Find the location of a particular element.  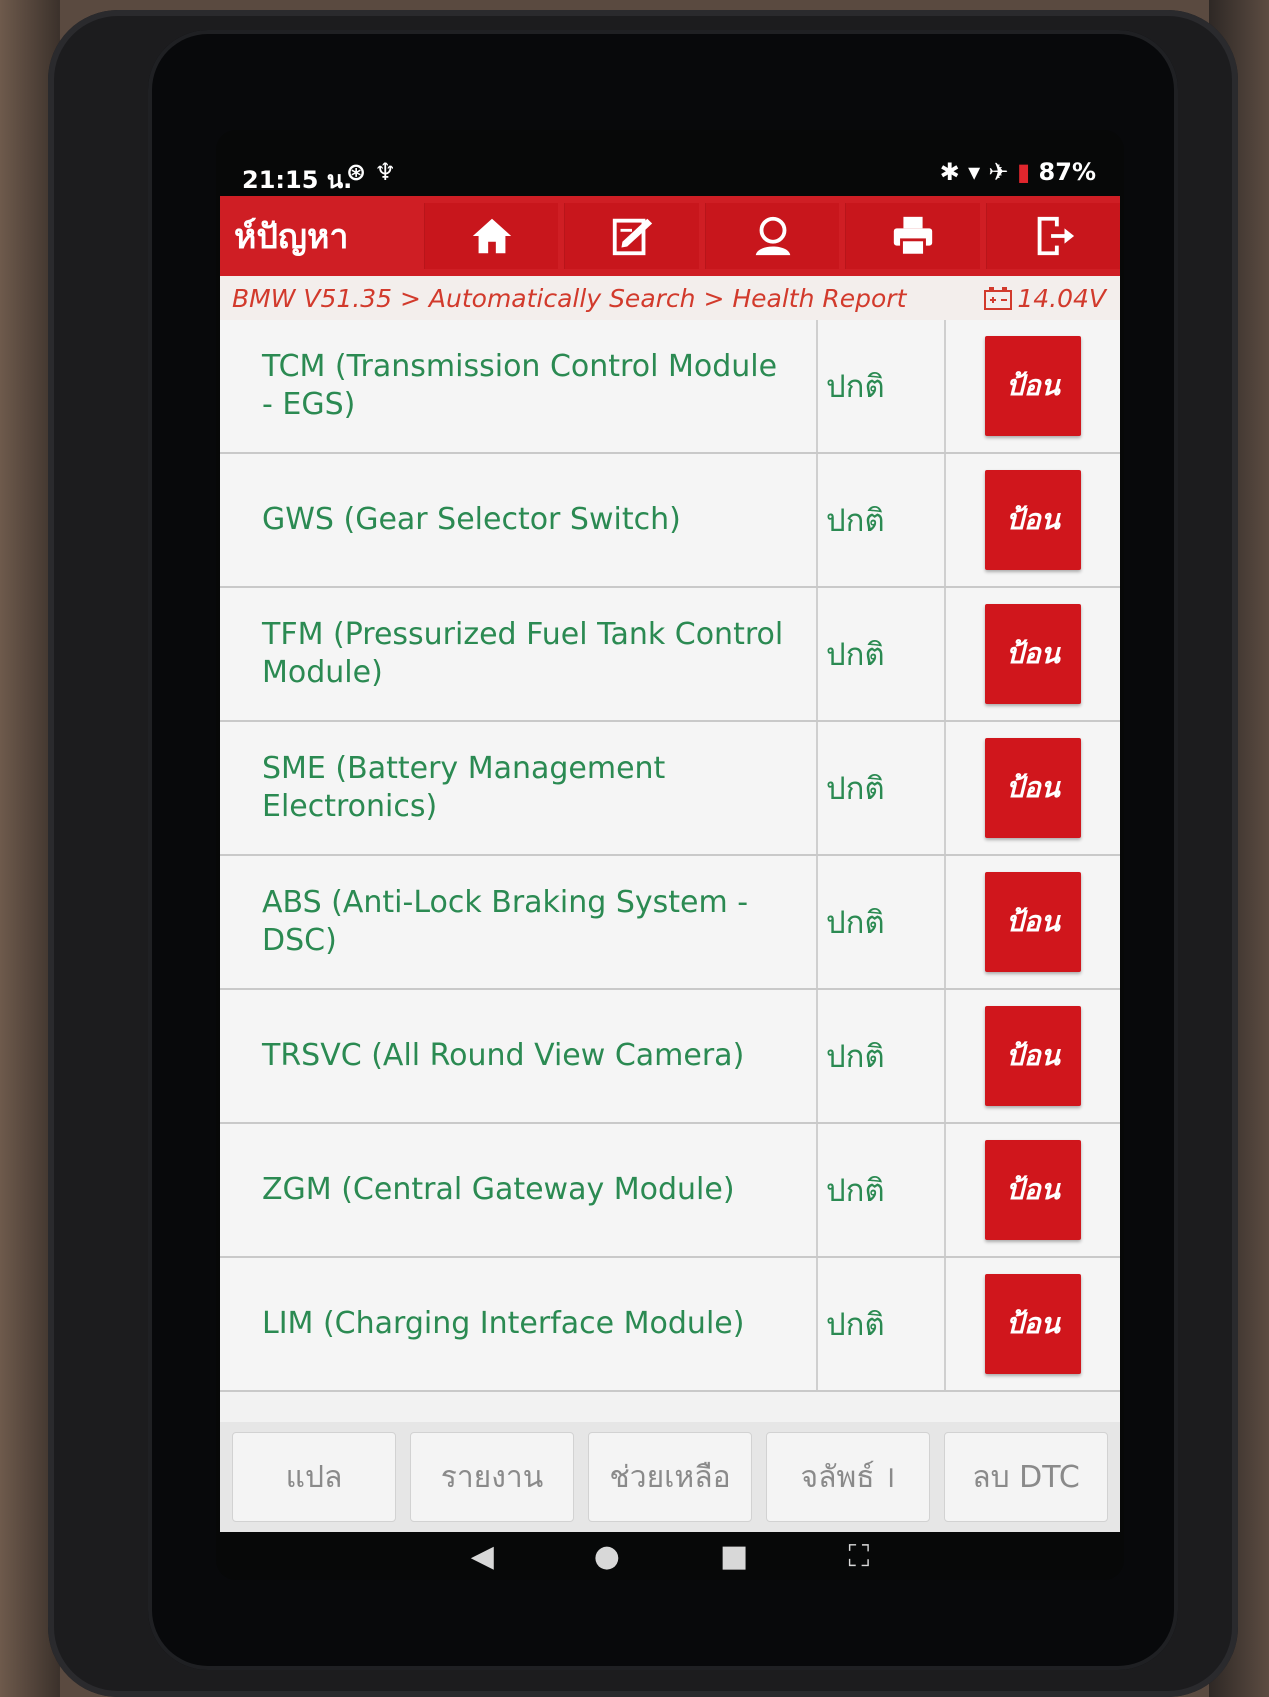

module-row: TRSVC (All Round View Camera) ปกติ ป้อน is located at coordinates (670, 1057).